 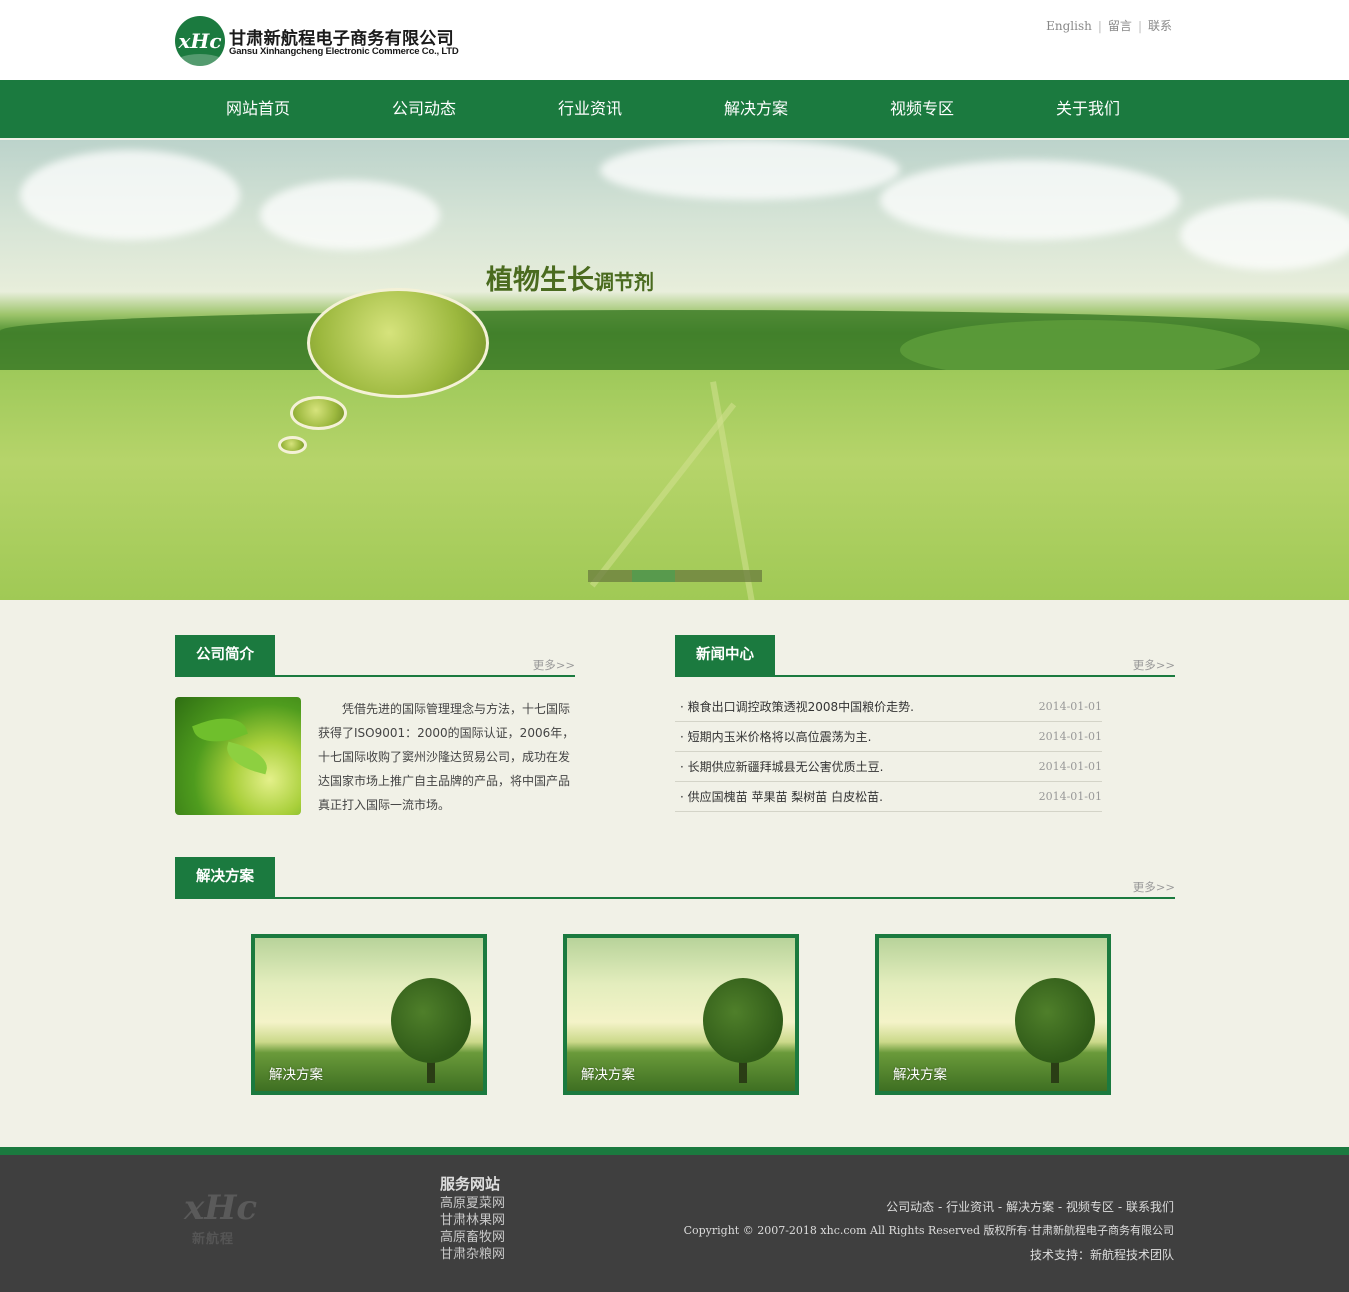 I want to click on service-sites-list: 高原夏菜网 甘肃林果网 高原畜牧网 甘肃杂粮网, so click(x=472, y=1229).